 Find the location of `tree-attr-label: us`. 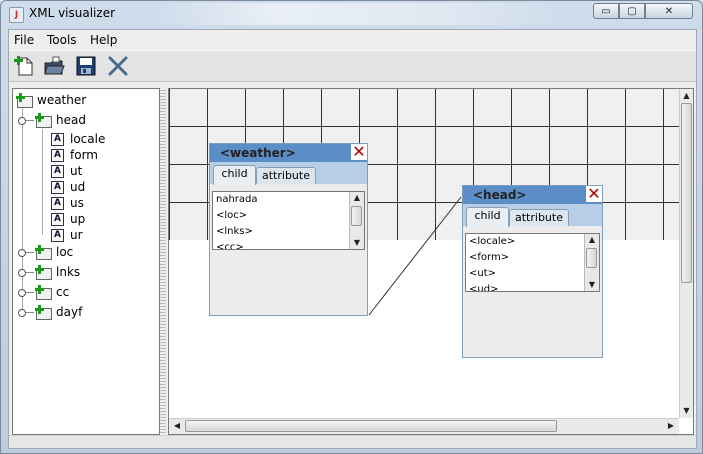

tree-attr-label: us is located at coordinates (77, 203).